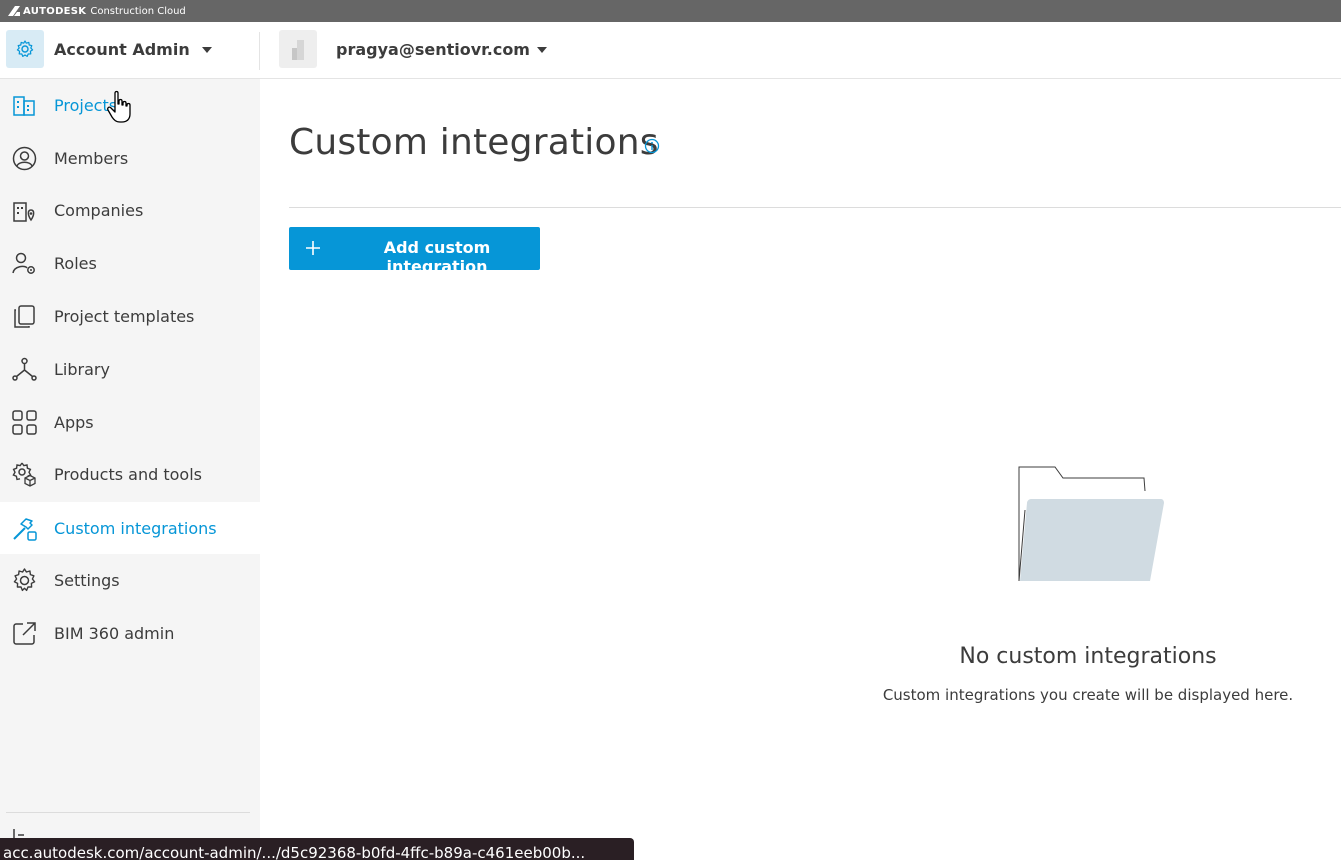 Image resolution: width=1341 pixels, height=860 pixels. I want to click on sidebar-item-bim-360-admin: BIM 360 admin, so click(130, 633).